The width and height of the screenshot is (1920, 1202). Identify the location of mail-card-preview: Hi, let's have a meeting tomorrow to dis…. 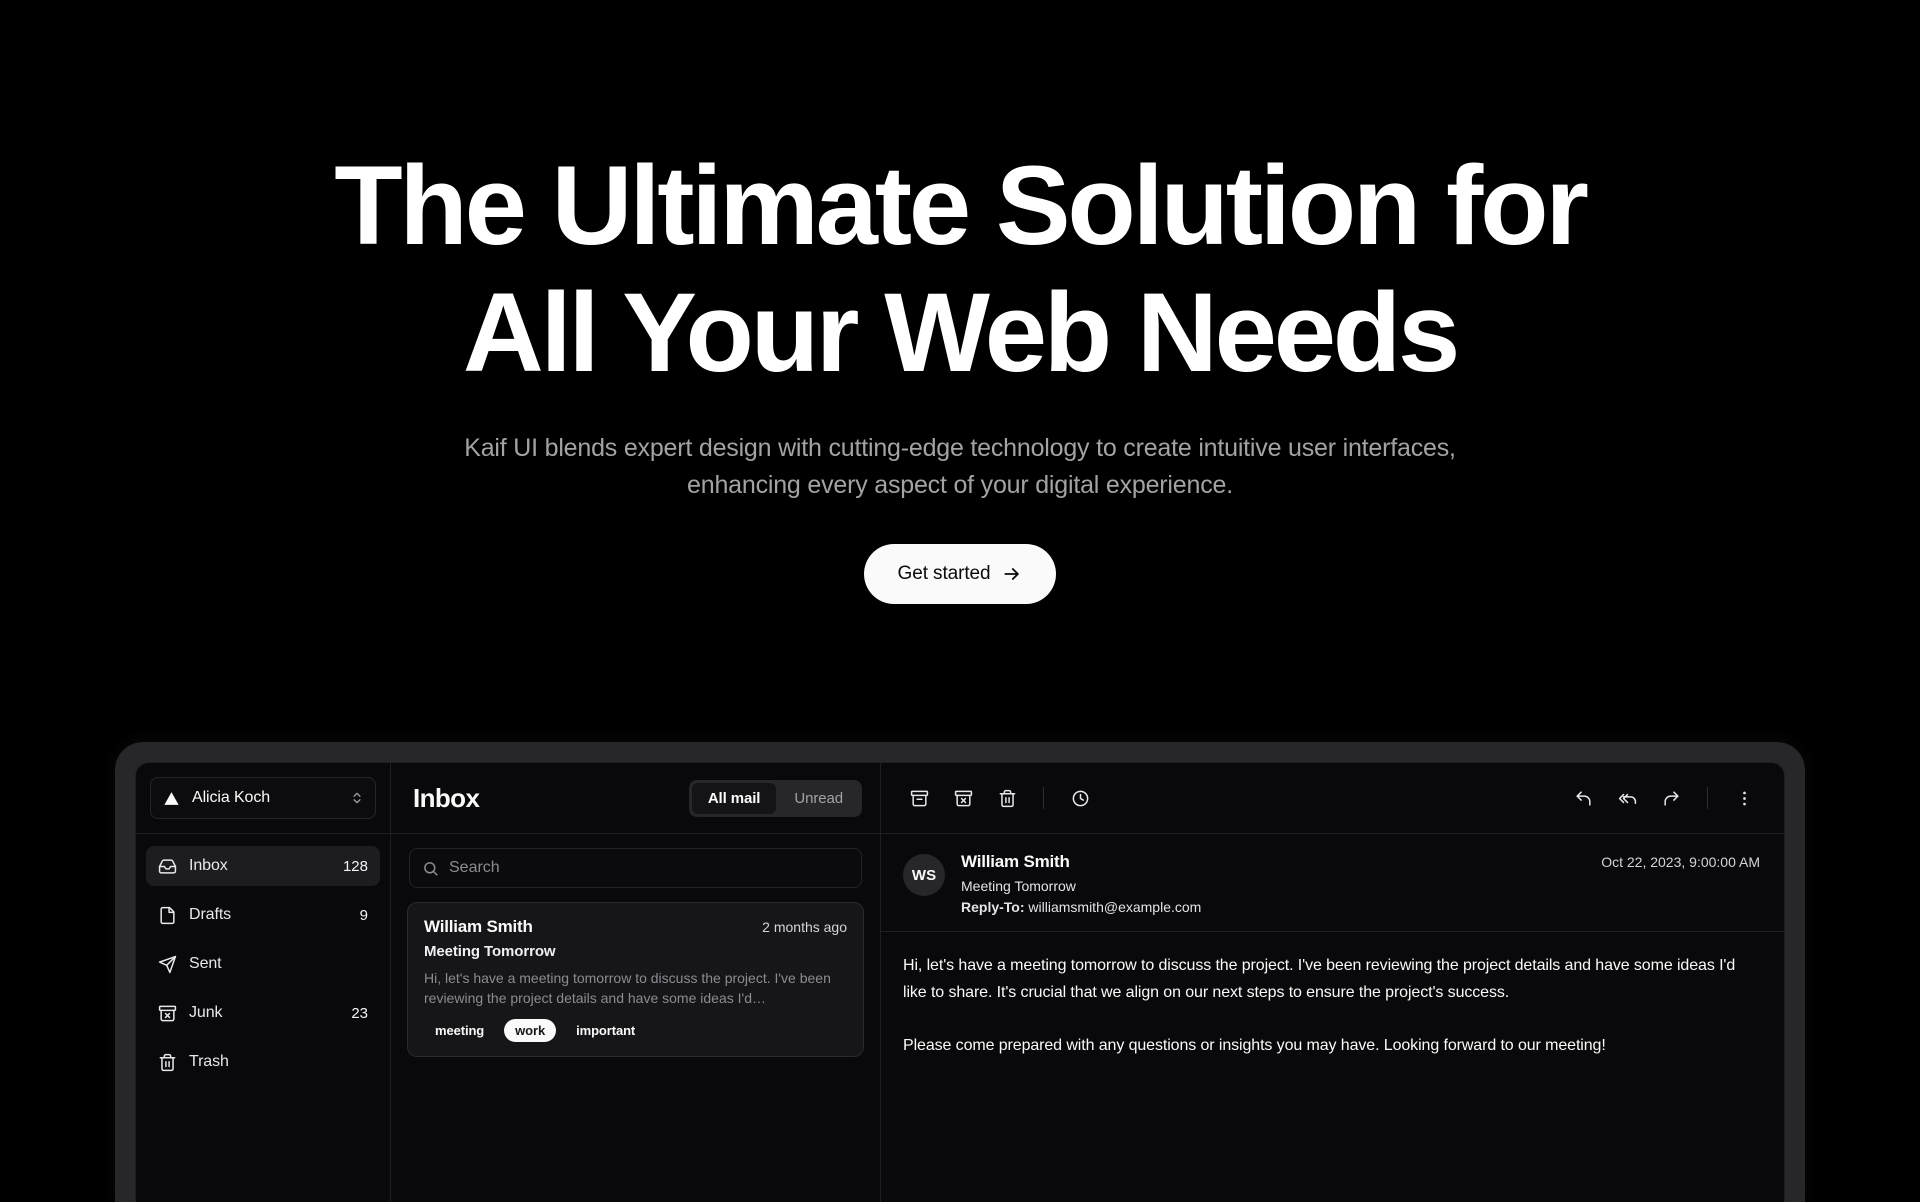
(627, 988).